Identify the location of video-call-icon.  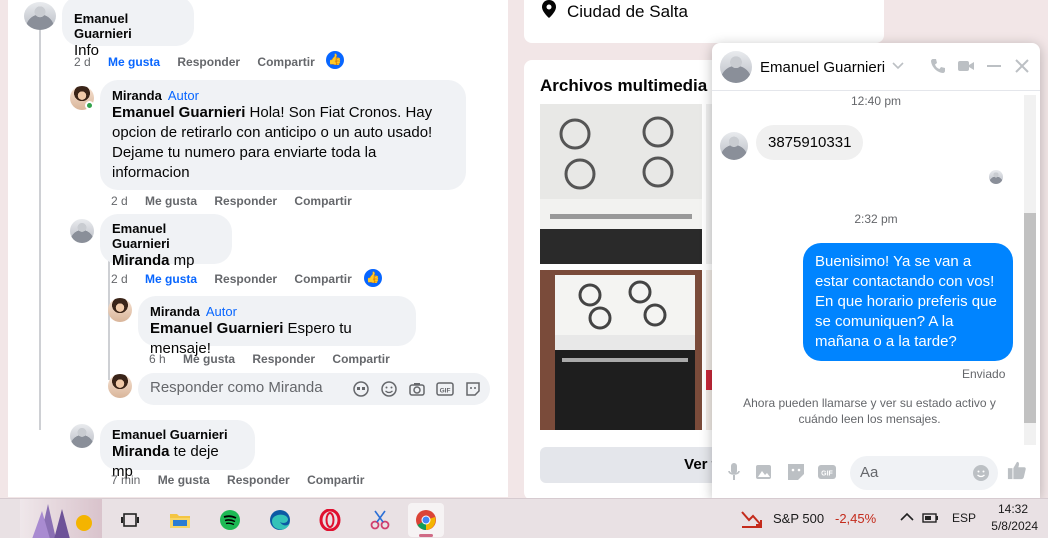
(966, 66).